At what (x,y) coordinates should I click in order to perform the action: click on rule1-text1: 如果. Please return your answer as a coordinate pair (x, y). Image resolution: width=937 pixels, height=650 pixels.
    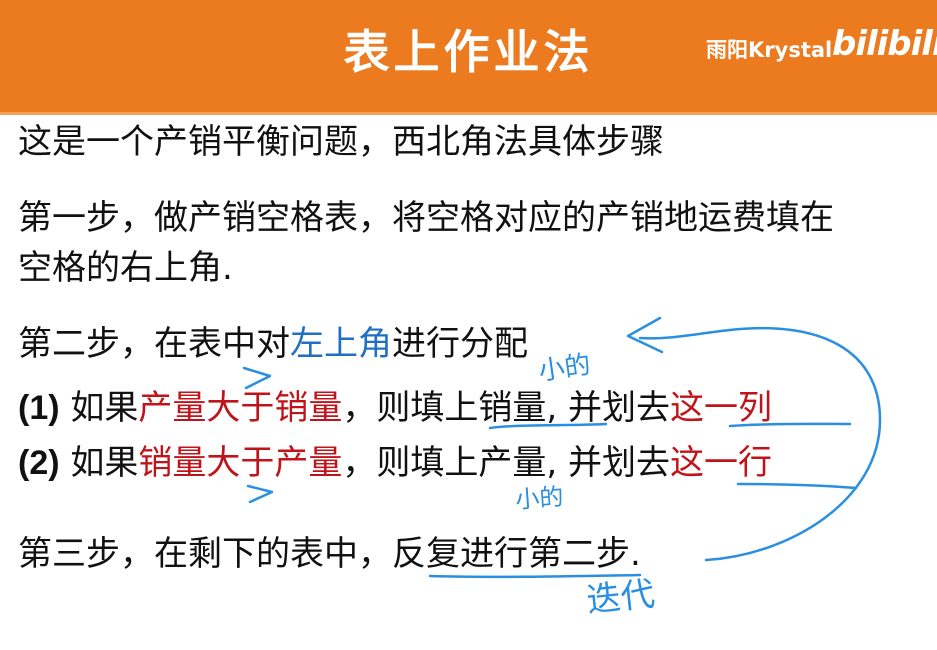
    Looking at the image, I should click on (99, 408).